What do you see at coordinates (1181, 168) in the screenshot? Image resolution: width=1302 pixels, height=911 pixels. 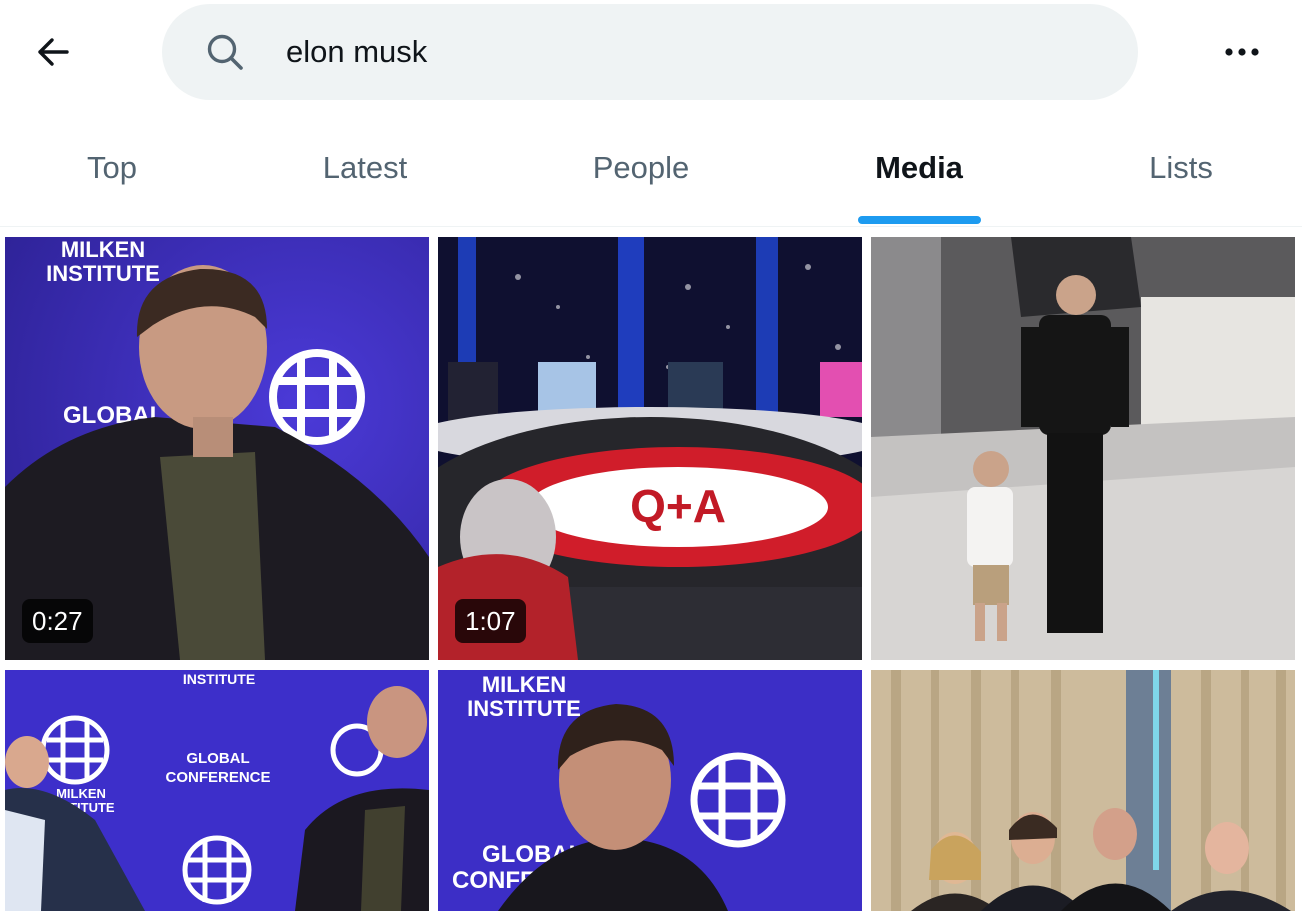 I see `tab-lists: Lists` at bounding box center [1181, 168].